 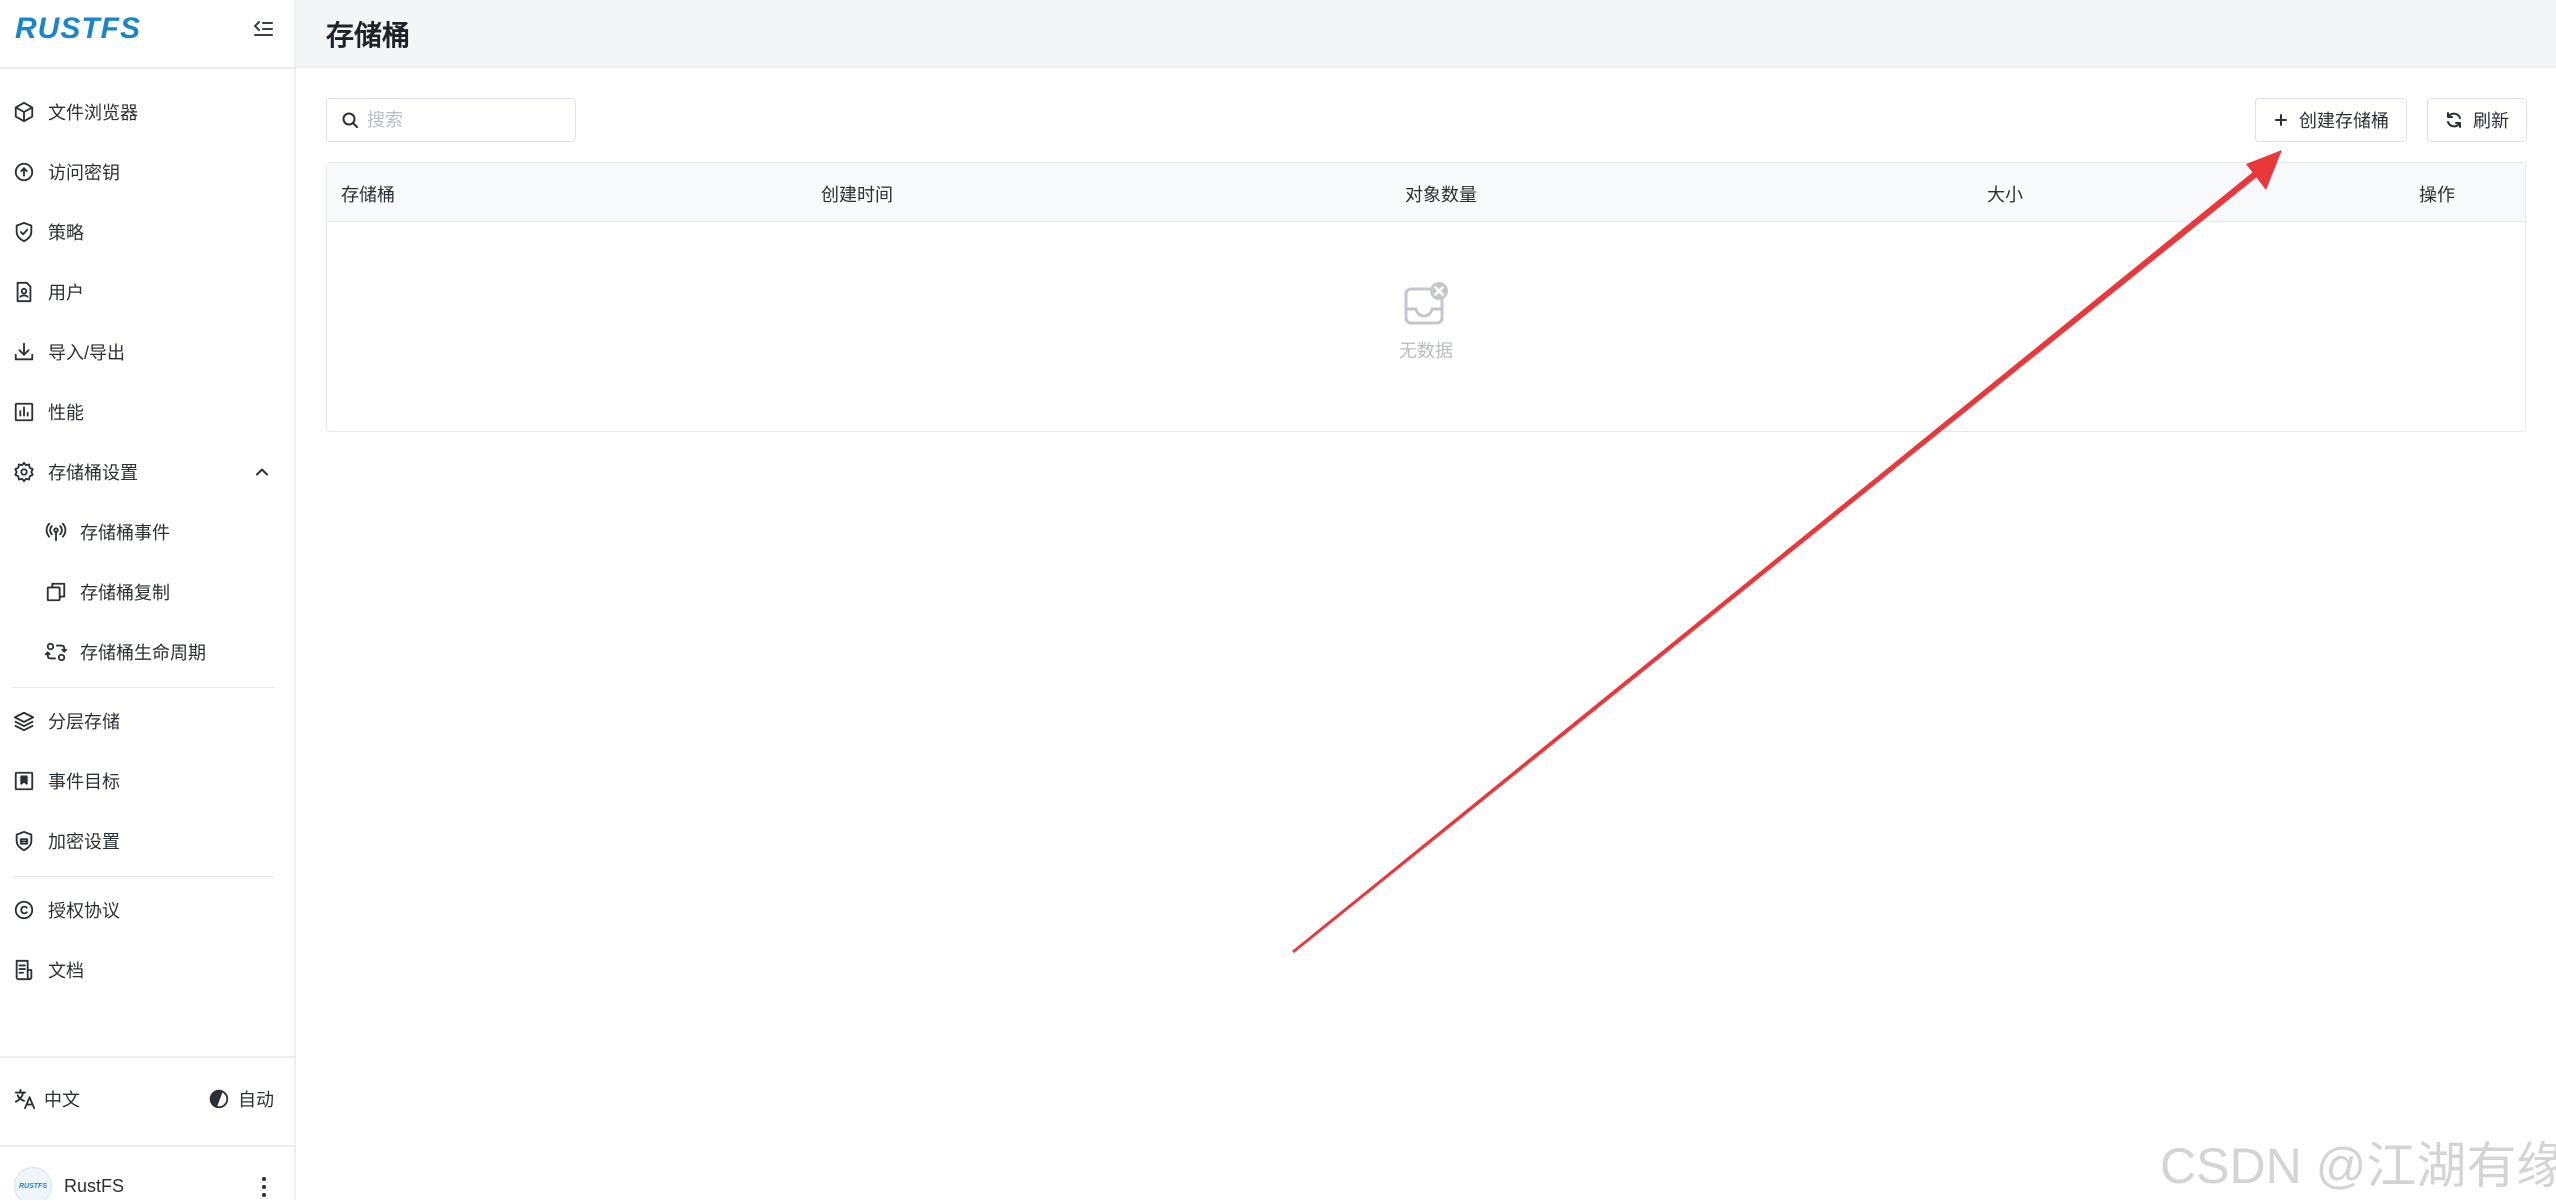 I want to click on user-more-button, so click(x=264, y=1186).